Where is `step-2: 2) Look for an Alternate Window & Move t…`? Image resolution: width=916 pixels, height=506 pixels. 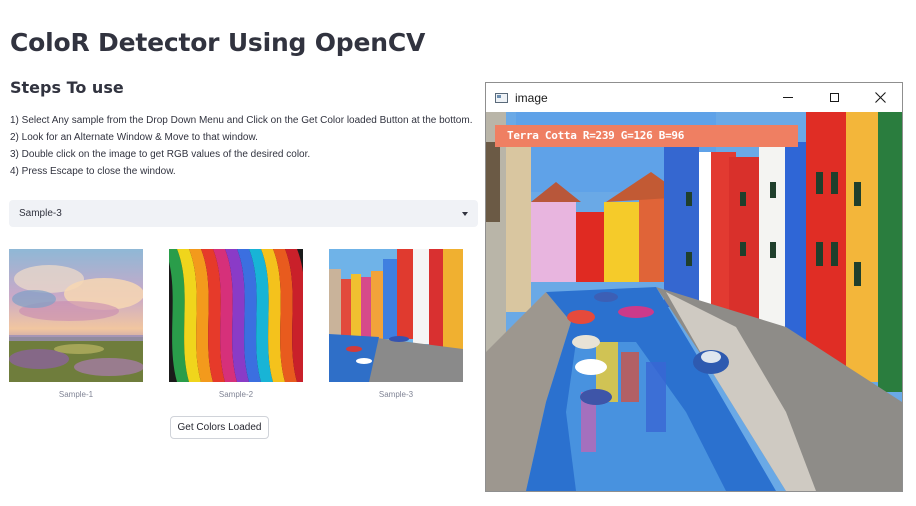 step-2: 2) Look for an Alternate Window & Move t… is located at coordinates (134, 137).